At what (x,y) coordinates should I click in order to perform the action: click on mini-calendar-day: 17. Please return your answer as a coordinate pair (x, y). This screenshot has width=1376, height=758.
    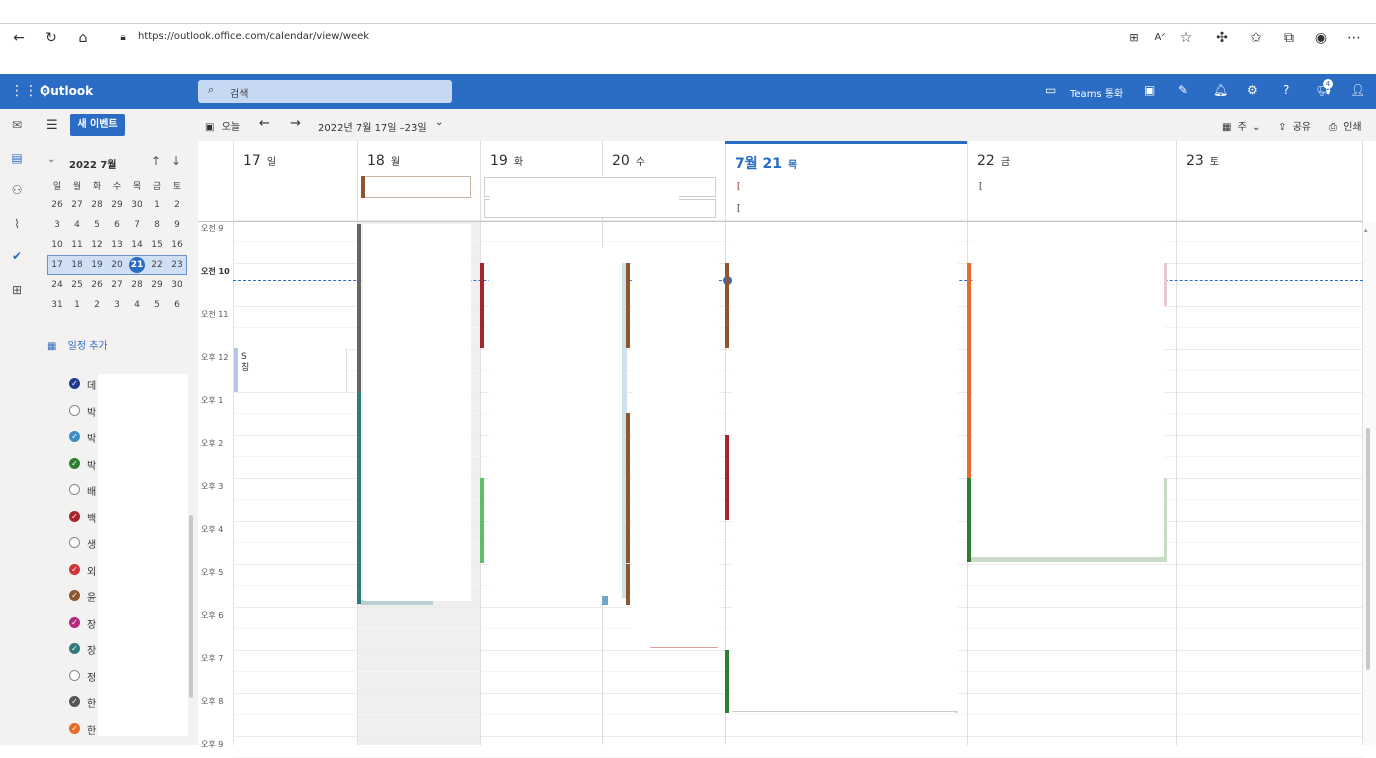
    Looking at the image, I should click on (57, 265).